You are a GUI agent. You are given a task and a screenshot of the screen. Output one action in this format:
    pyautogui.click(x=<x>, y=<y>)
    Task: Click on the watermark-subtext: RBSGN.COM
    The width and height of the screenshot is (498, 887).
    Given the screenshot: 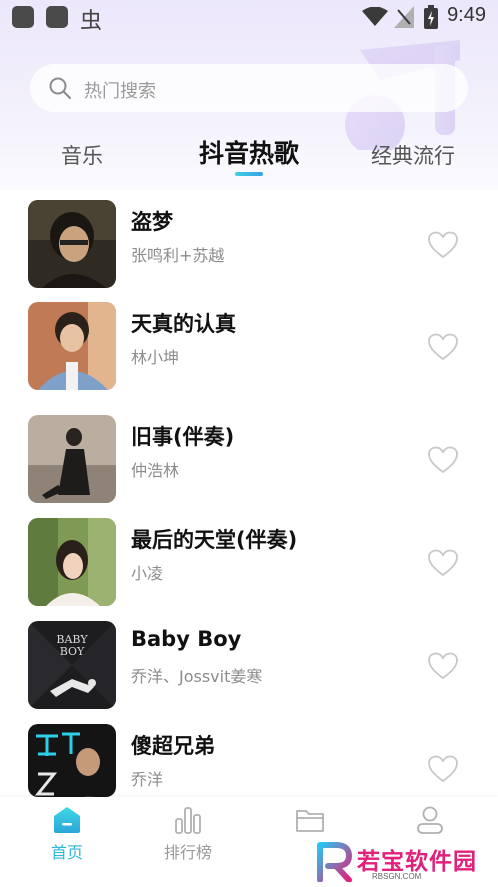 What is the action you would take?
    pyautogui.click(x=397, y=876)
    